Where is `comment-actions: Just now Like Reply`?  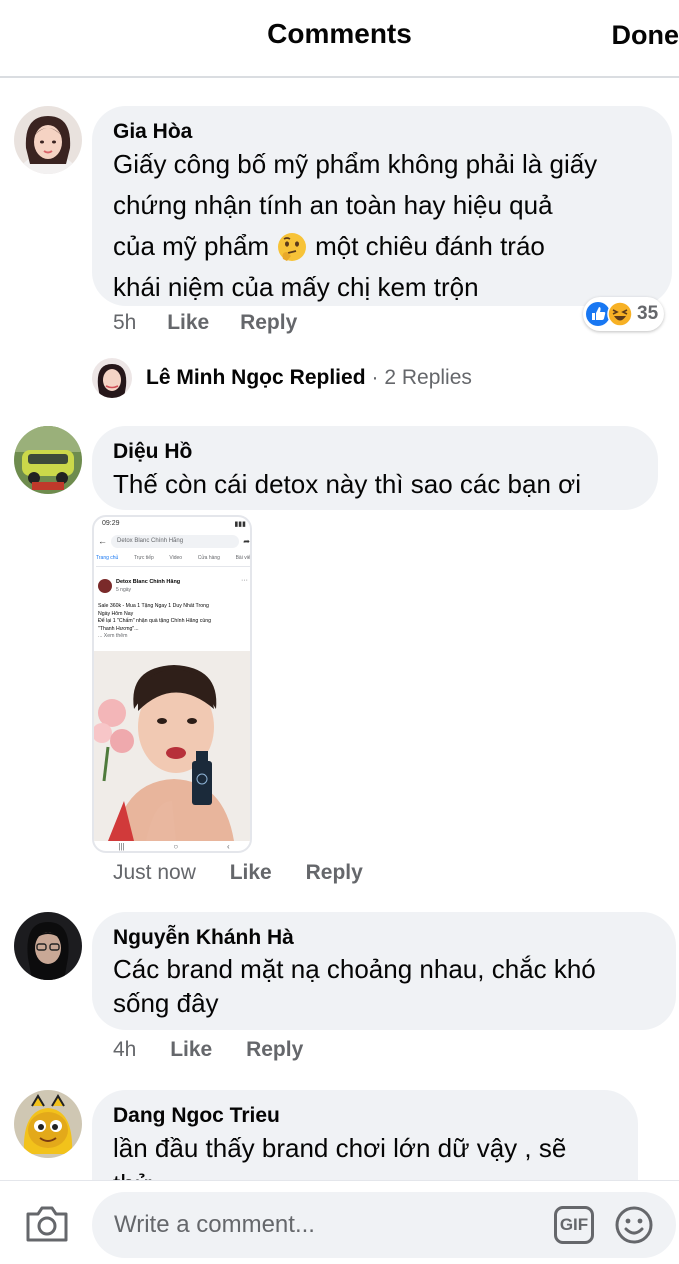 comment-actions: Just now Like Reply is located at coordinates (238, 873).